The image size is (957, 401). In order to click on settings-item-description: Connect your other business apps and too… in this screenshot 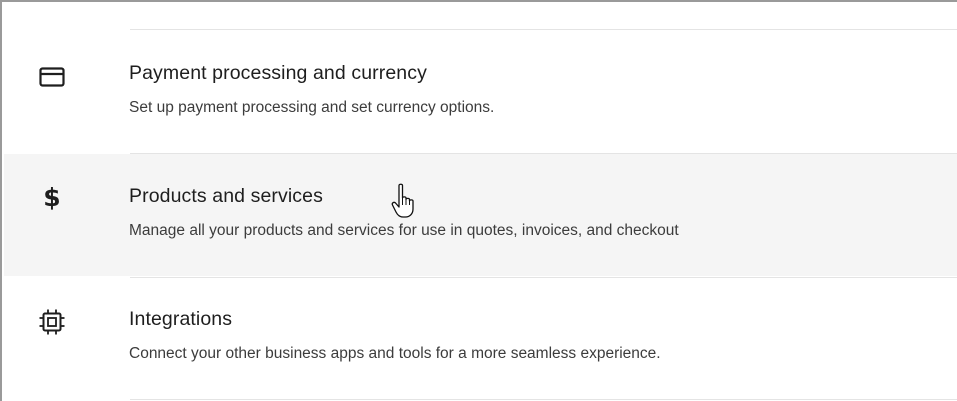, I will do `click(395, 353)`.